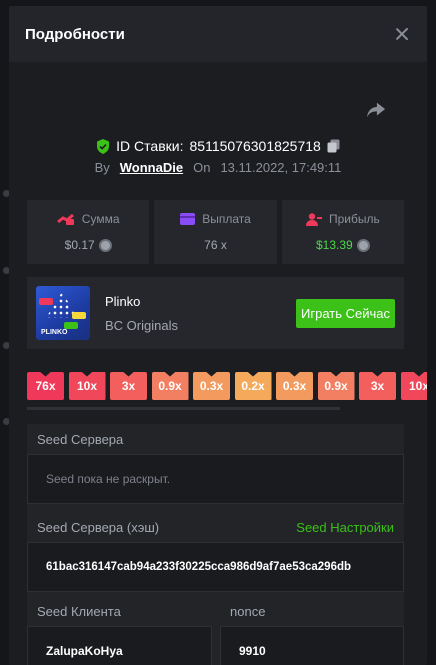 This screenshot has width=436, height=665. Describe the element at coordinates (345, 527) in the screenshot. I see `seed-settings-link: Seed Настройки` at that location.